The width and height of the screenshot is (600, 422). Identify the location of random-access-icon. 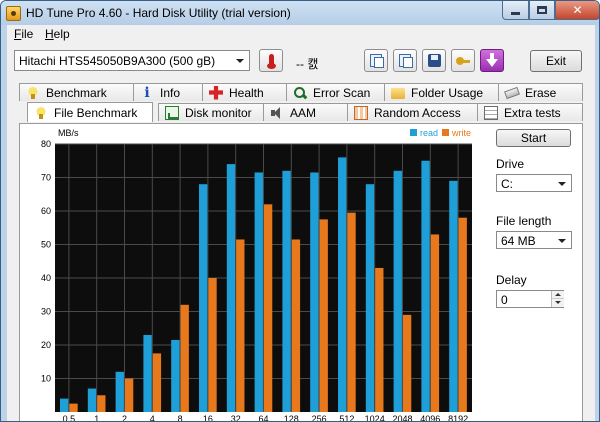
(361, 112).